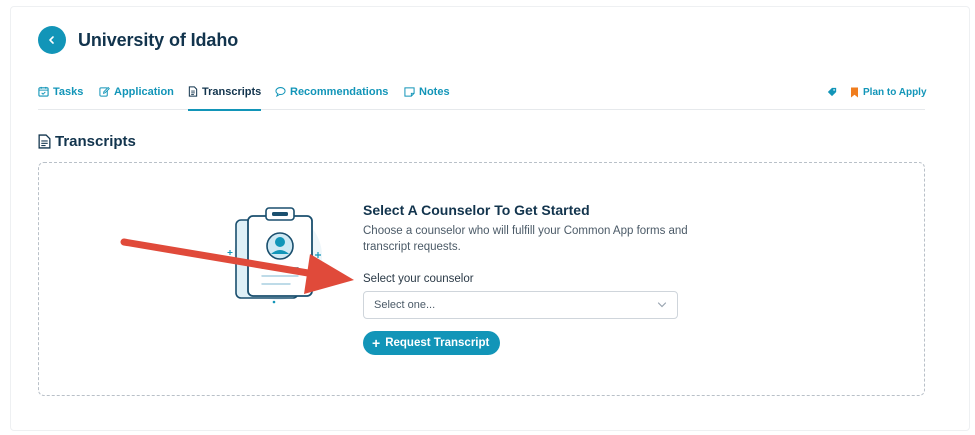  What do you see at coordinates (437, 343) in the screenshot?
I see `request-transcript-label: Request Transcript` at bounding box center [437, 343].